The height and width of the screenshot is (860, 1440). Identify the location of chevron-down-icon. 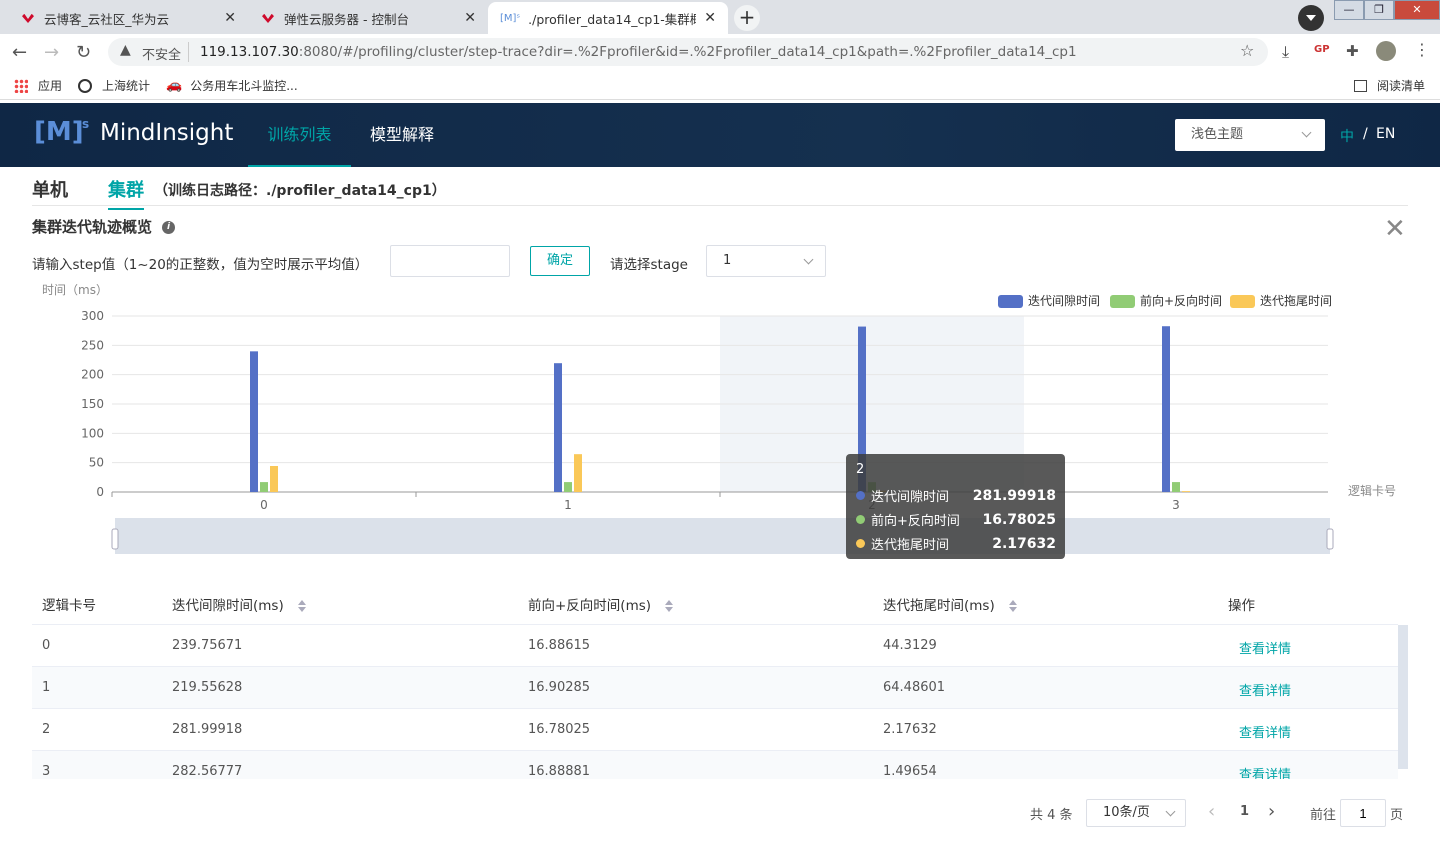
(1170, 811).